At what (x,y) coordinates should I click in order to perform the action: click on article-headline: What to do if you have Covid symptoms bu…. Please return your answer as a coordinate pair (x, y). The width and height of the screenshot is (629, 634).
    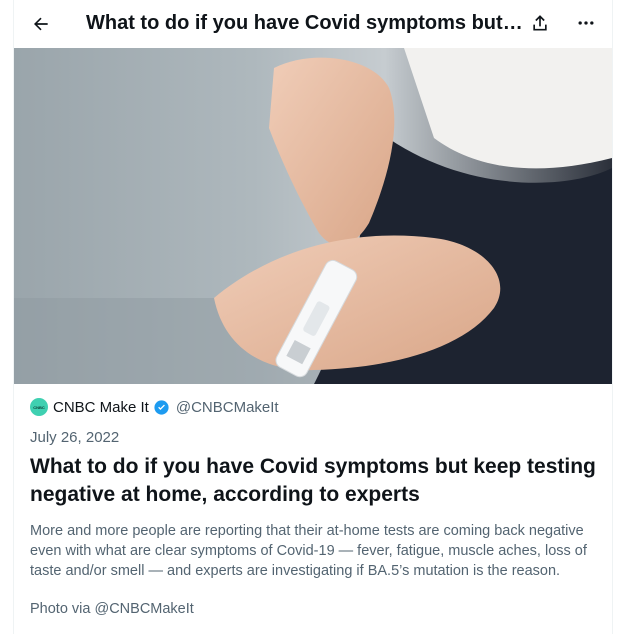
    Looking at the image, I should click on (315, 481).